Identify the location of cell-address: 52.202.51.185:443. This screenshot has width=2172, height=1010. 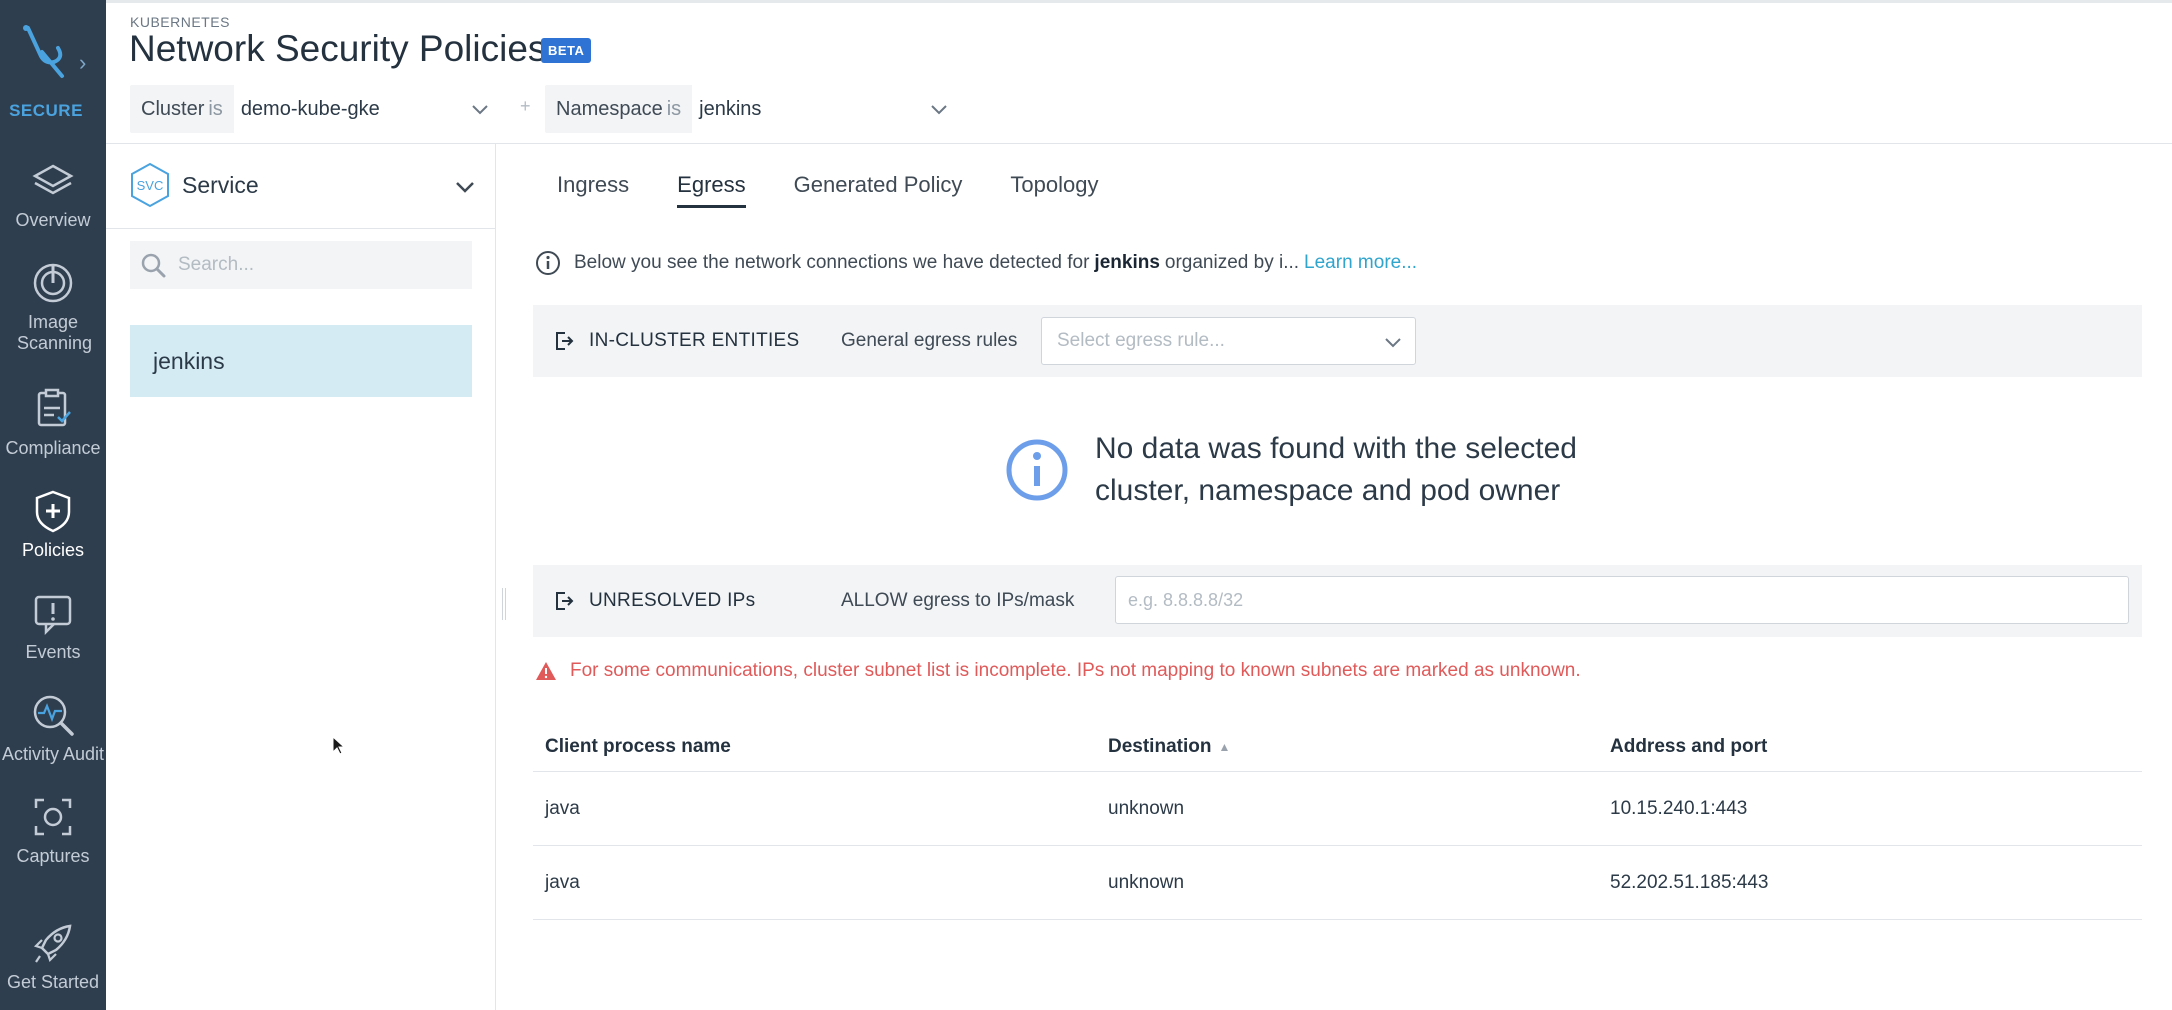
(1689, 882).